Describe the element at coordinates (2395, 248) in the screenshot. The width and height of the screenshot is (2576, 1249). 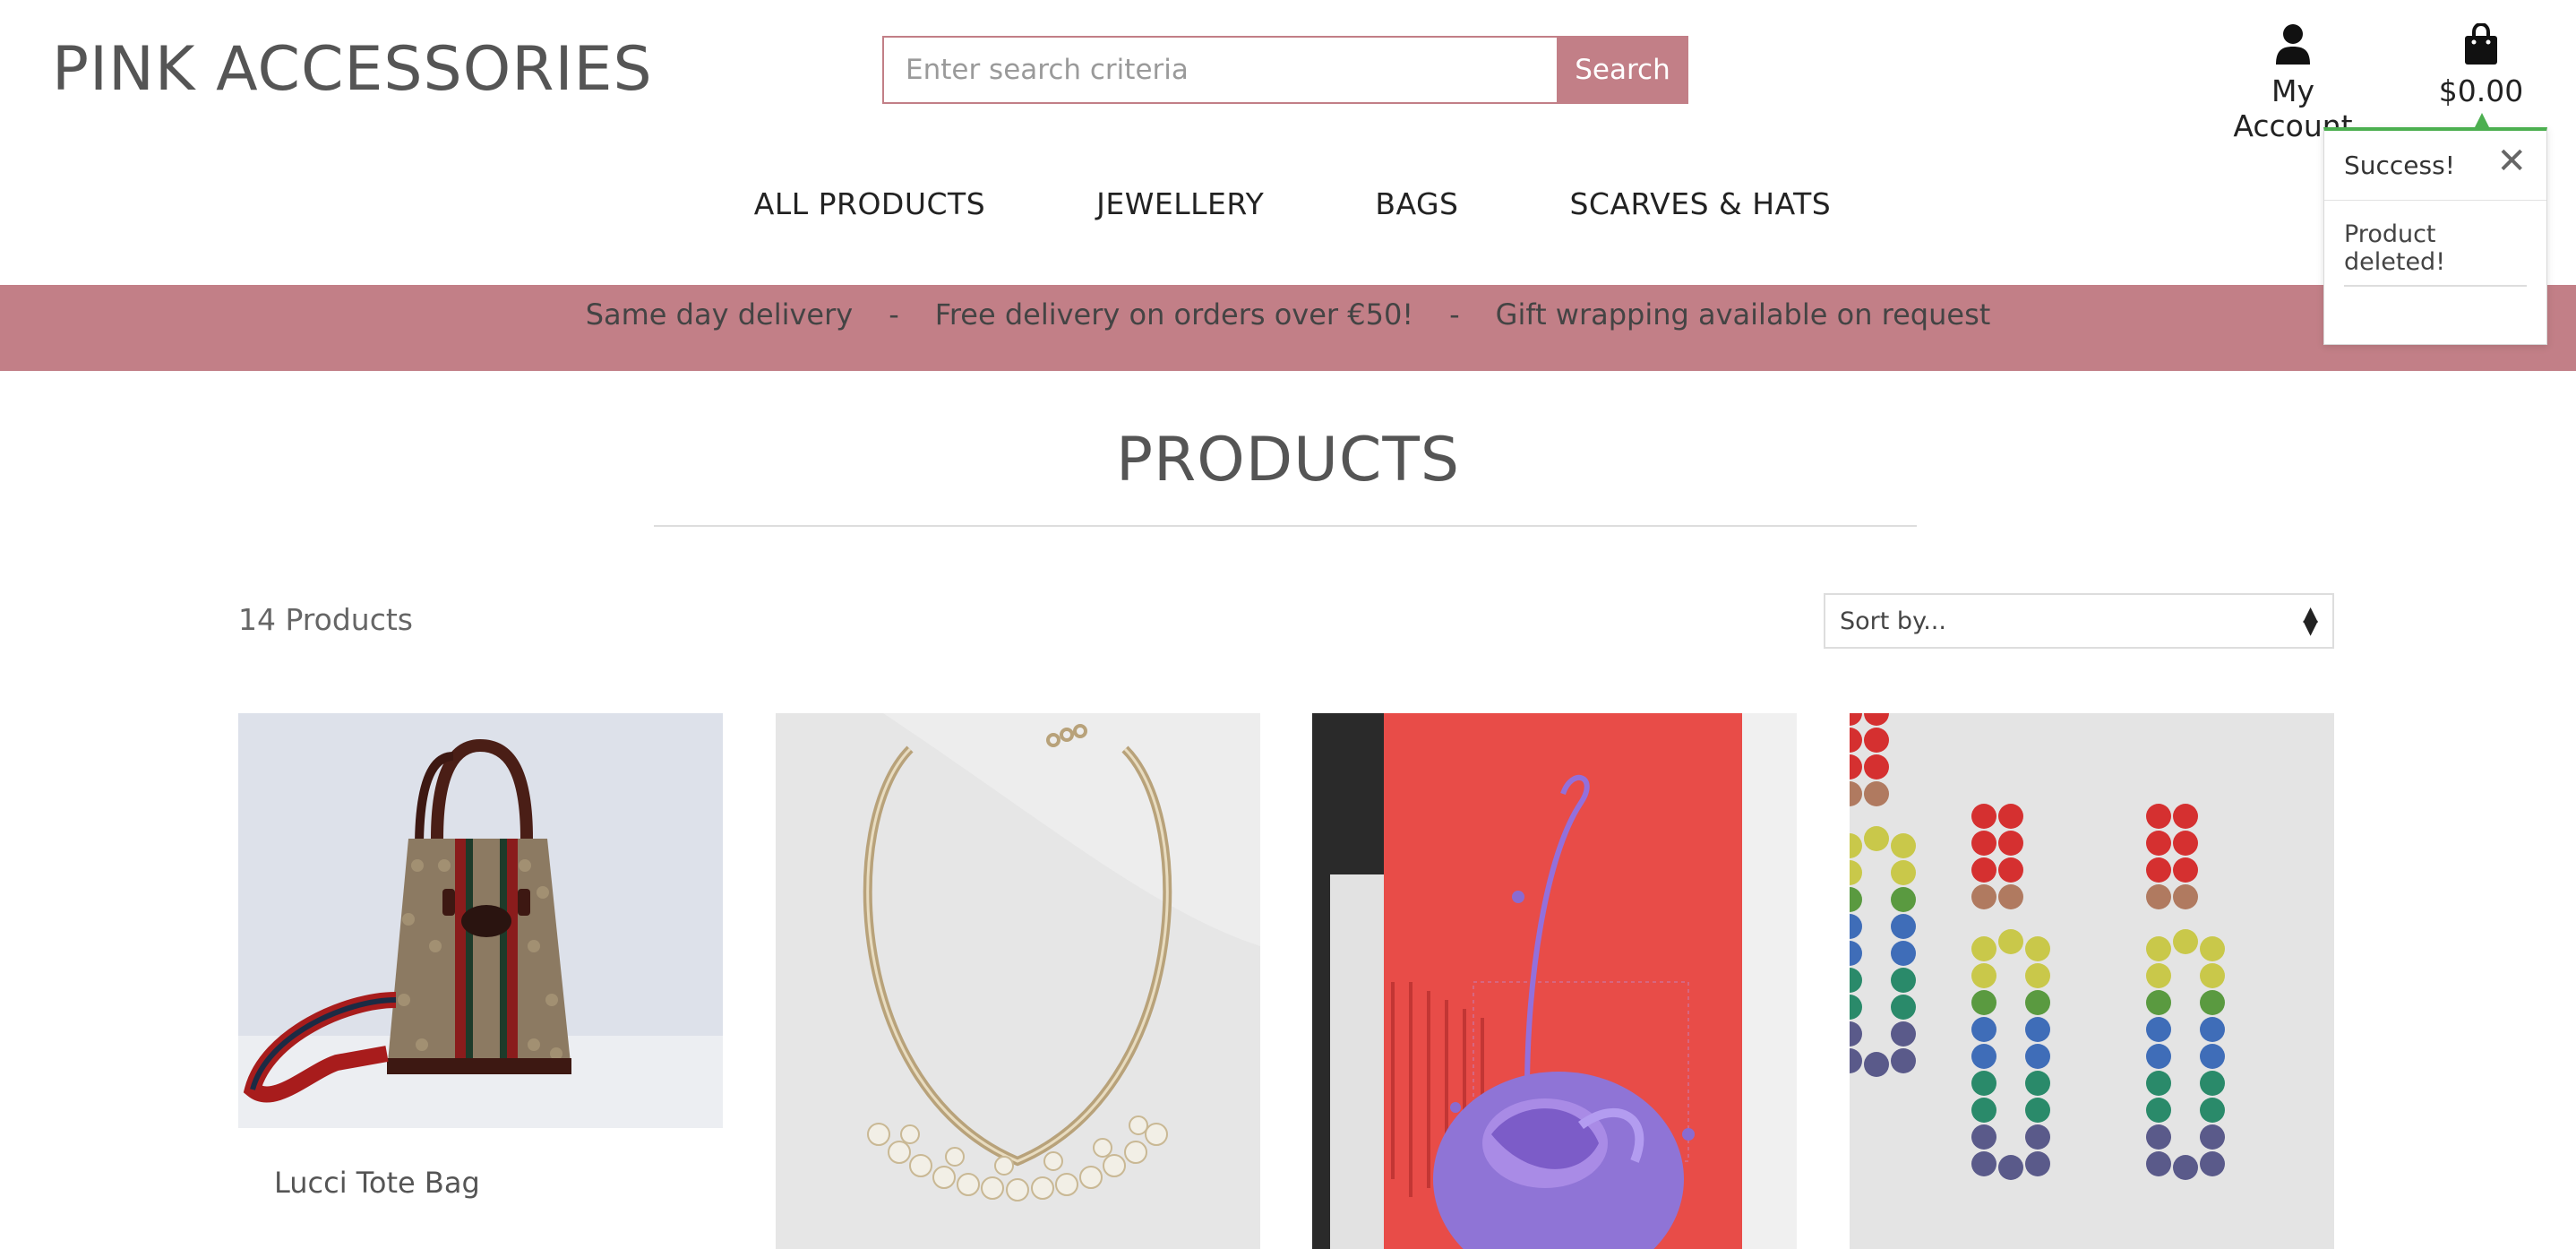
I see `toast-message: Product deleted!` at that location.